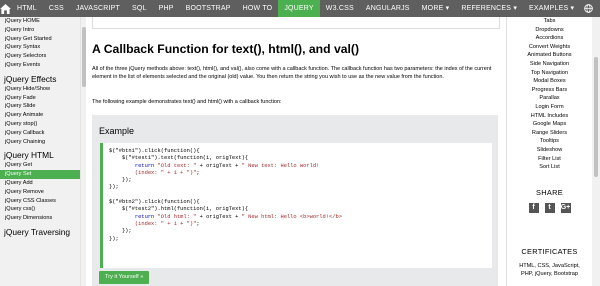 Image resolution: width=600 pixels, height=286 pixels. I want to click on code-token: " New text: Hello world!, so click(280, 165).